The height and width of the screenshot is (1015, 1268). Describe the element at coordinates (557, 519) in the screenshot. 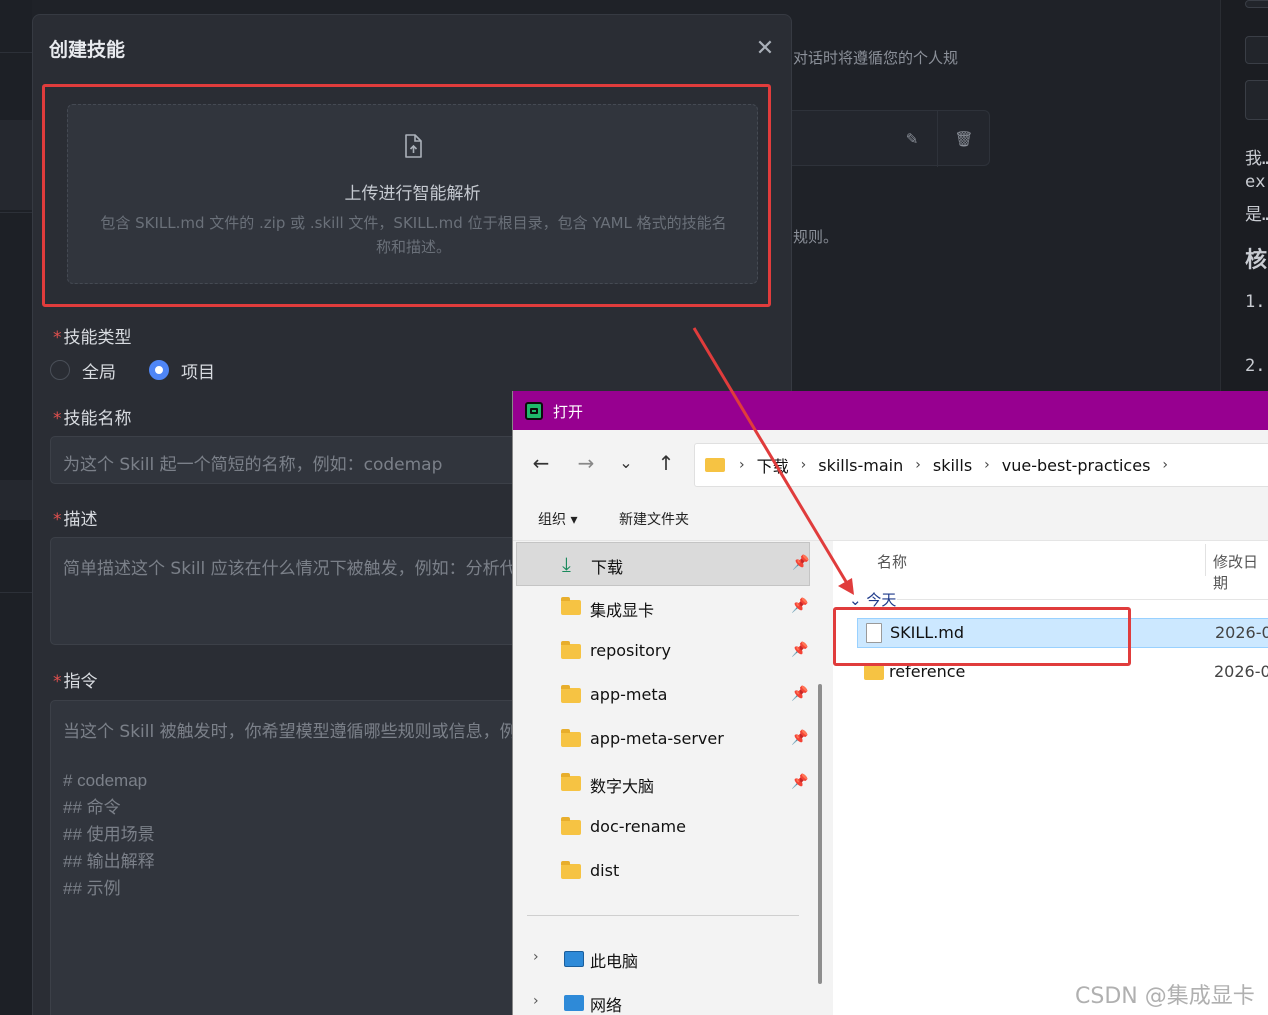

I see `organize-button: 组织 ▾` at that location.